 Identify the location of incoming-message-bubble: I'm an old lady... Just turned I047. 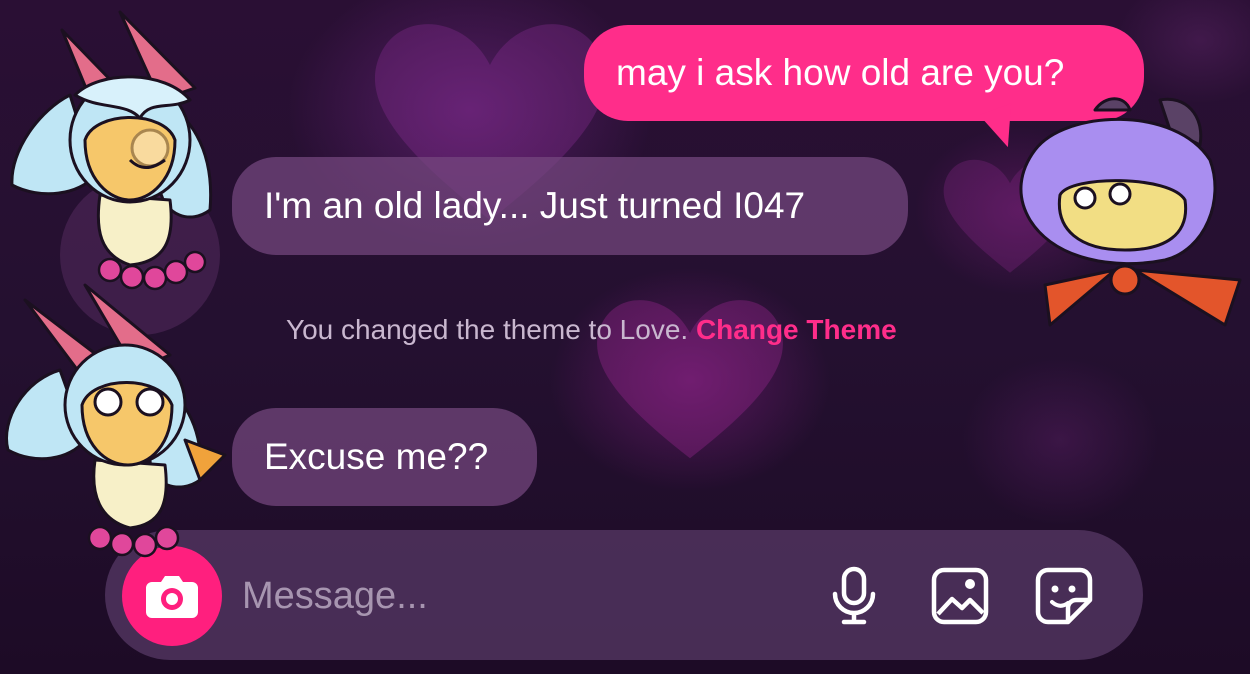
(570, 206).